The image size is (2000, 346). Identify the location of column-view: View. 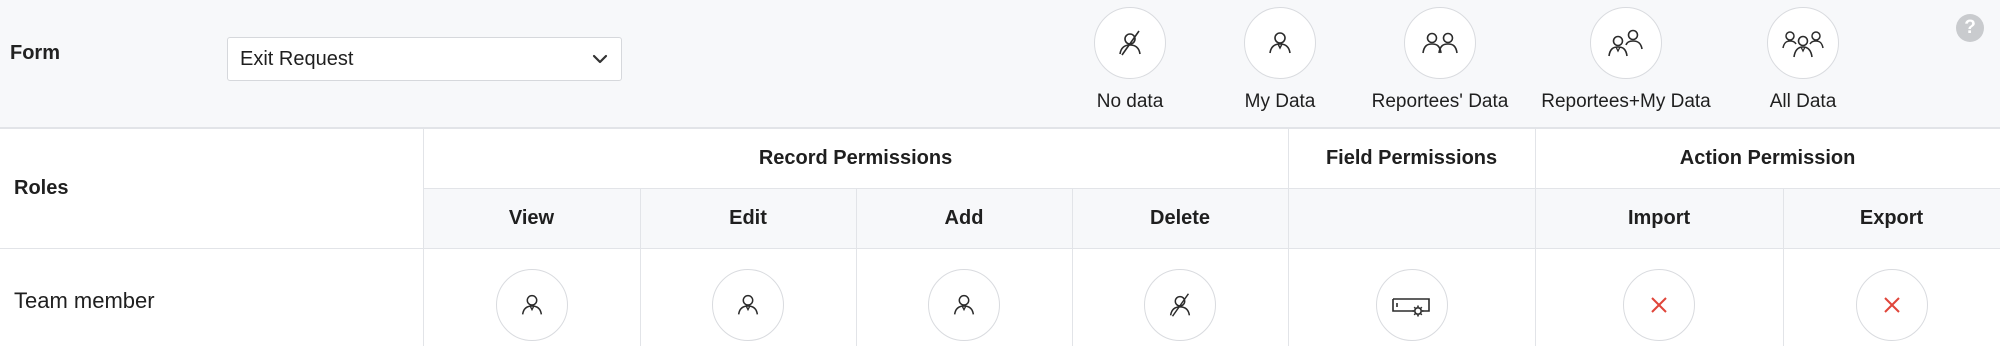
(531, 218).